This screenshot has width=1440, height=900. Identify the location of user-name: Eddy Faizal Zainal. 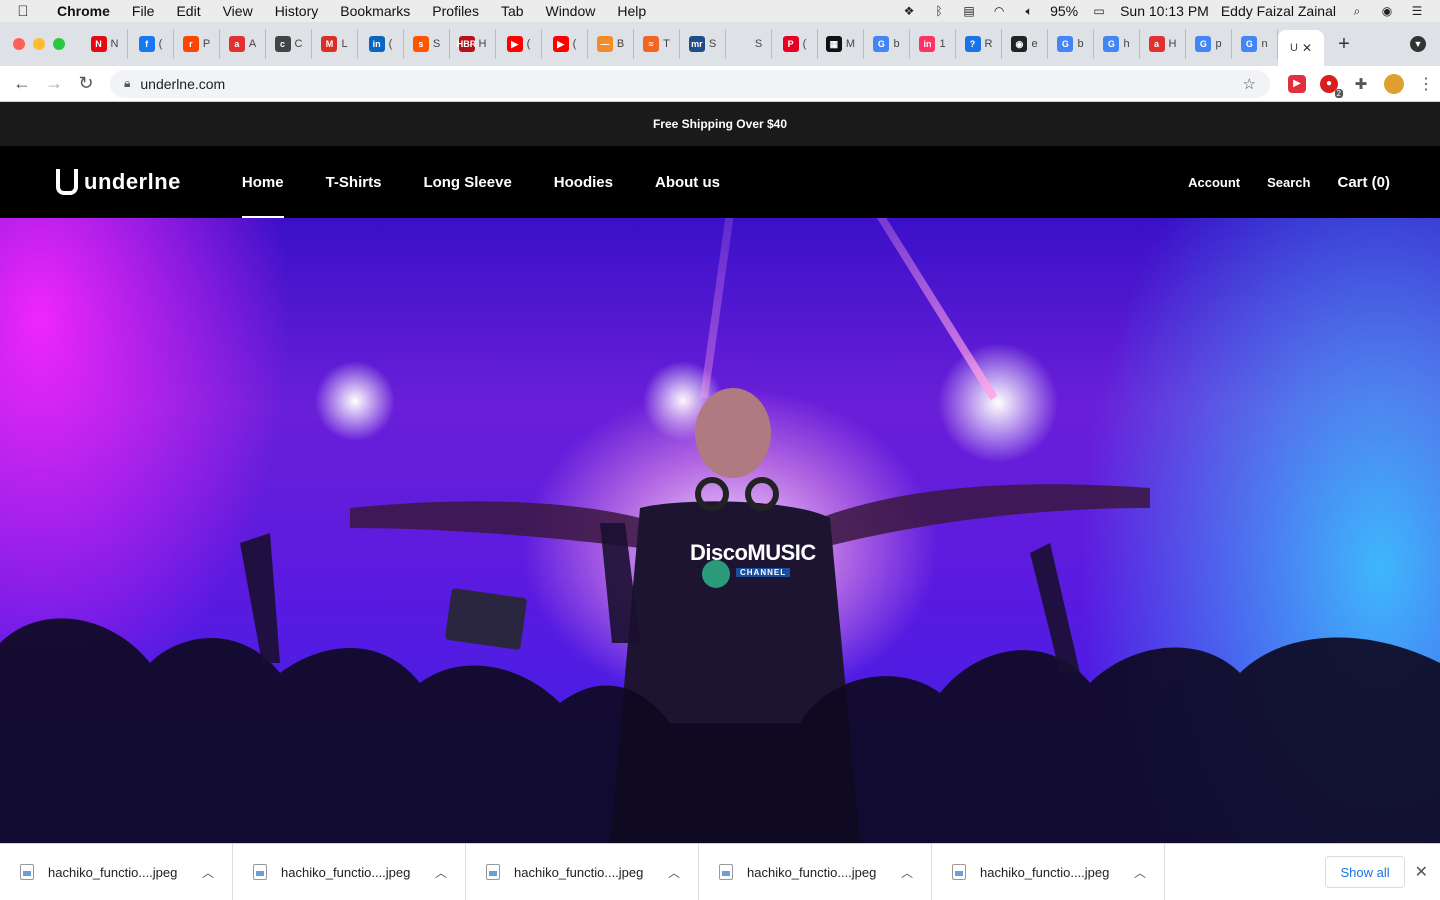
(1278, 11).